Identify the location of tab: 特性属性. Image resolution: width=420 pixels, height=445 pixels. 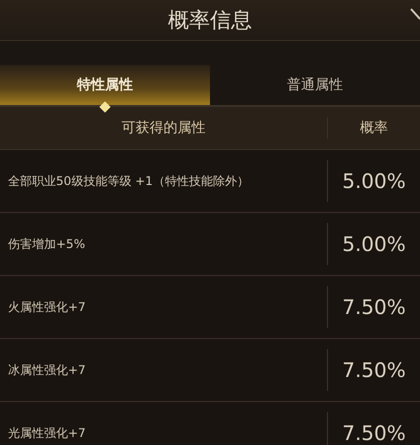
(105, 85).